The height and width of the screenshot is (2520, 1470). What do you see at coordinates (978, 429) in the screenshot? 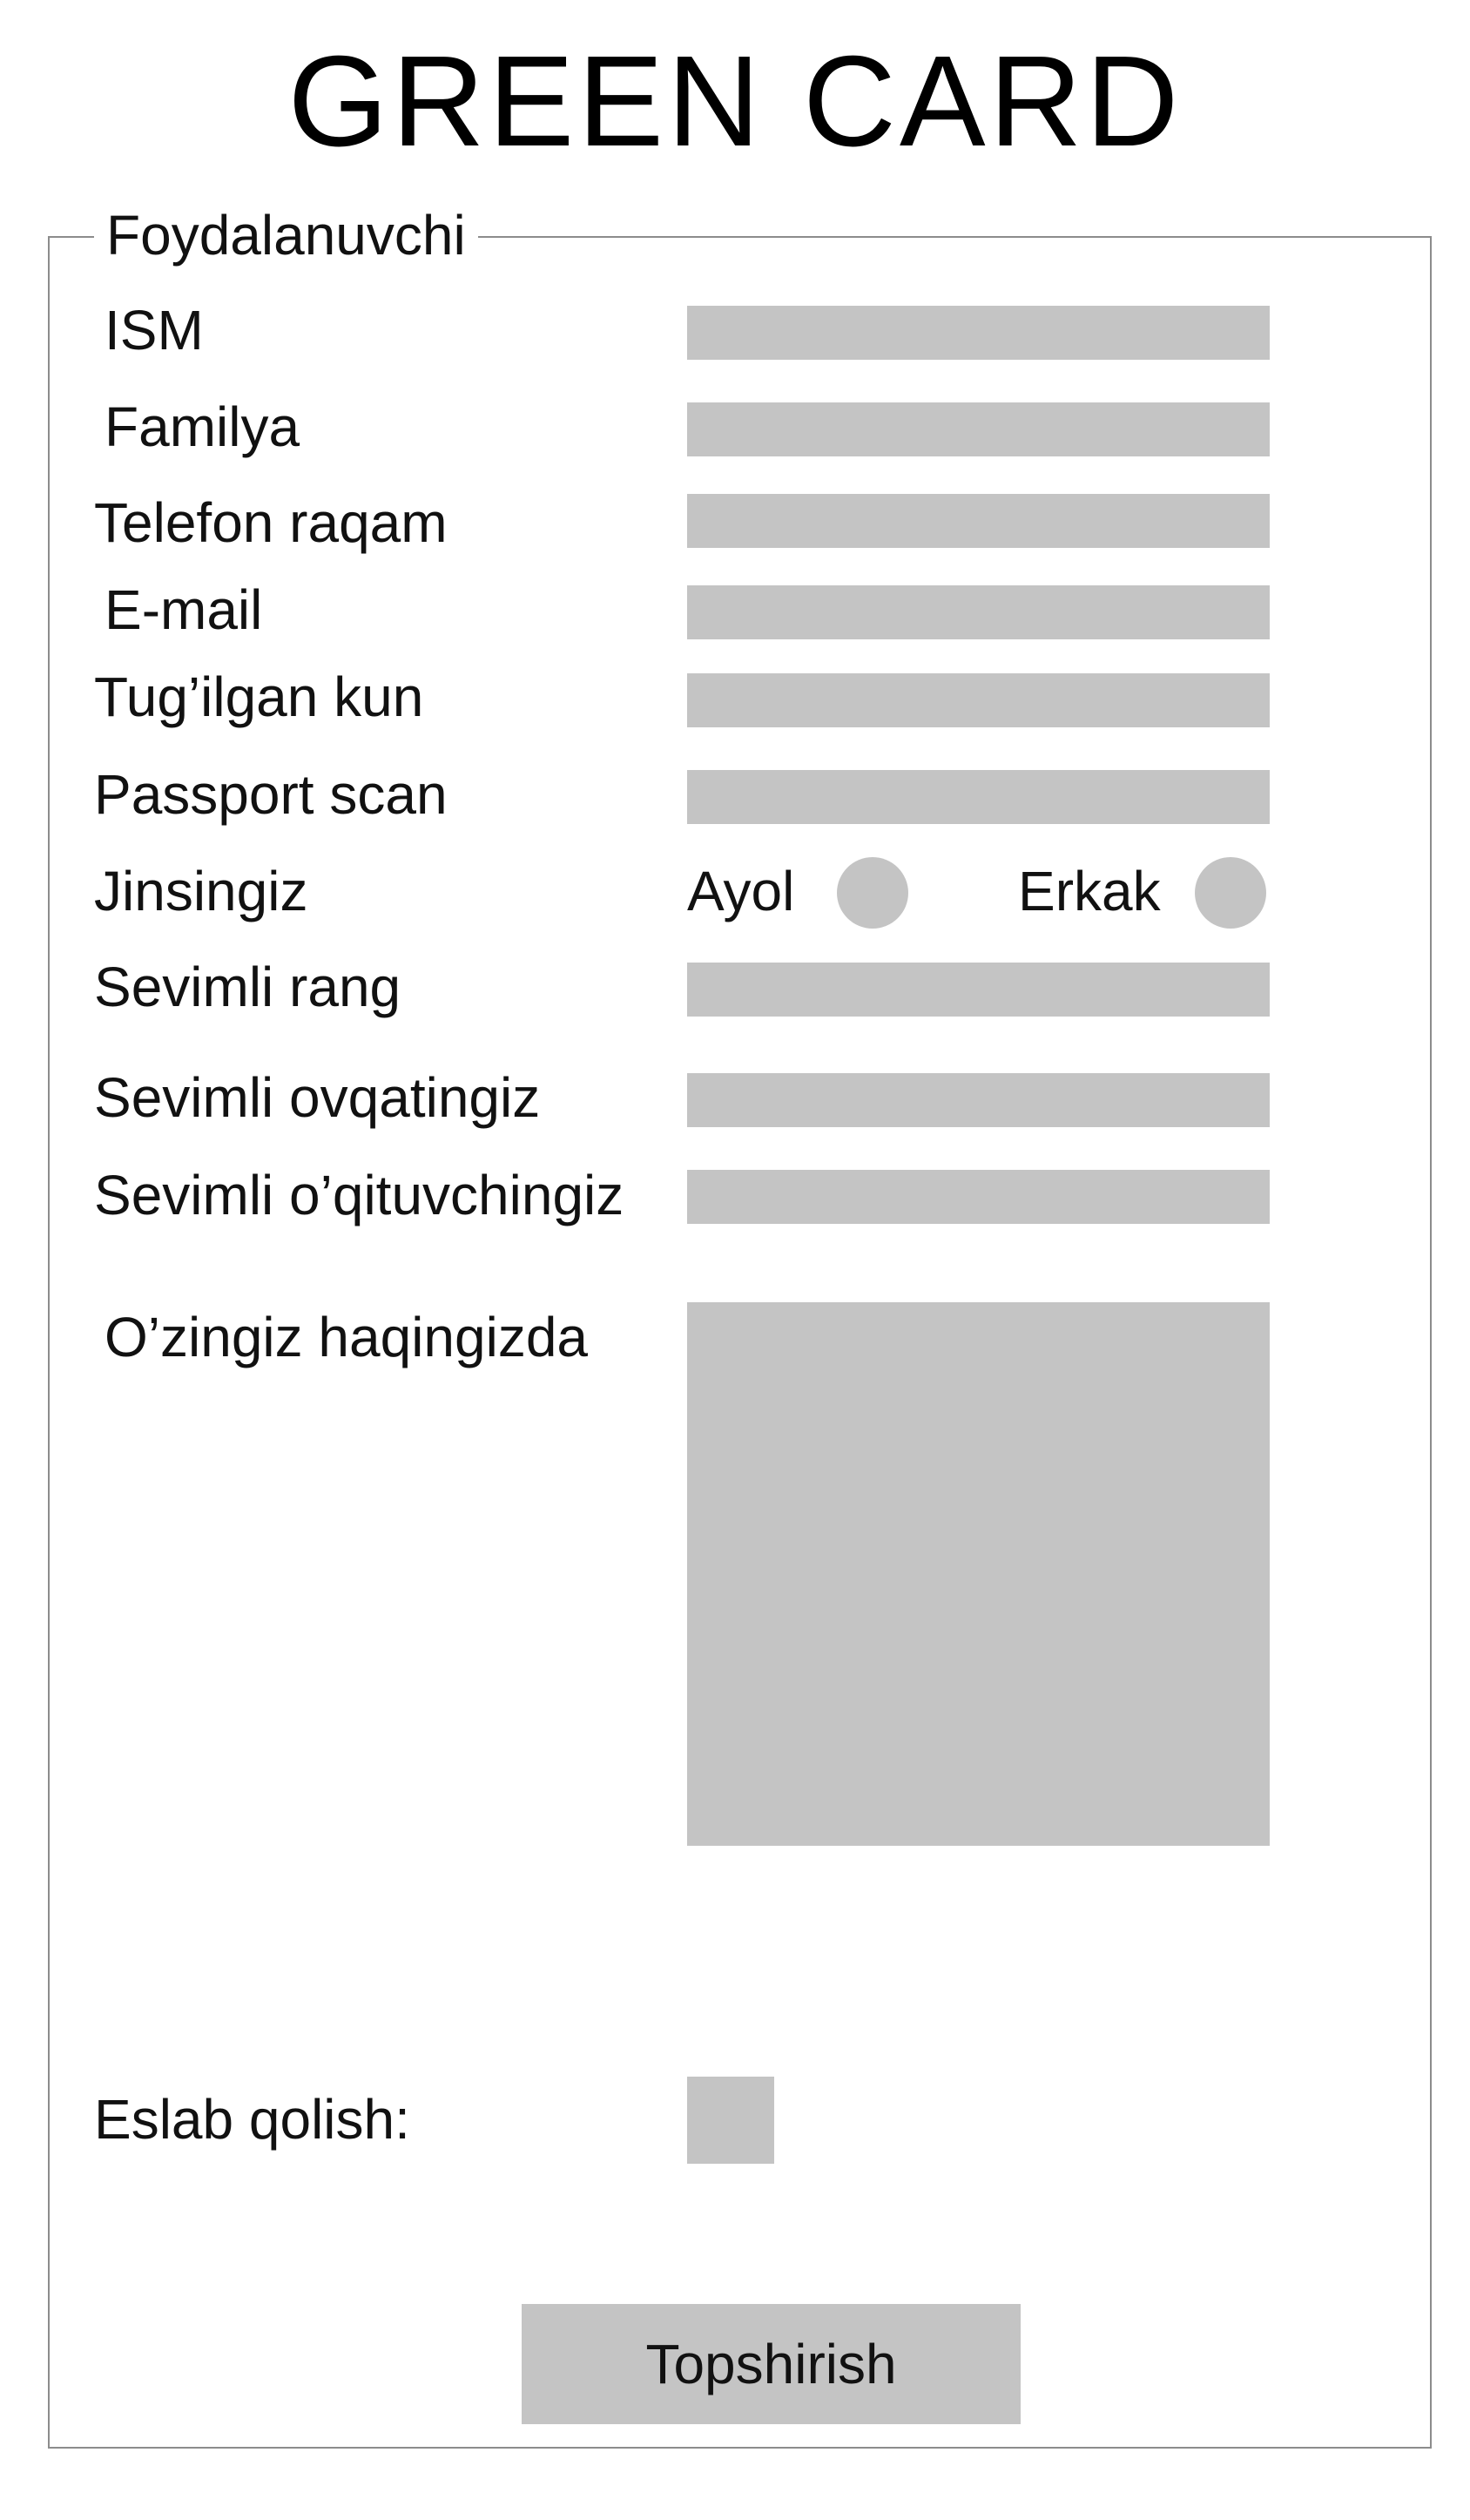
I see `familya-input` at bounding box center [978, 429].